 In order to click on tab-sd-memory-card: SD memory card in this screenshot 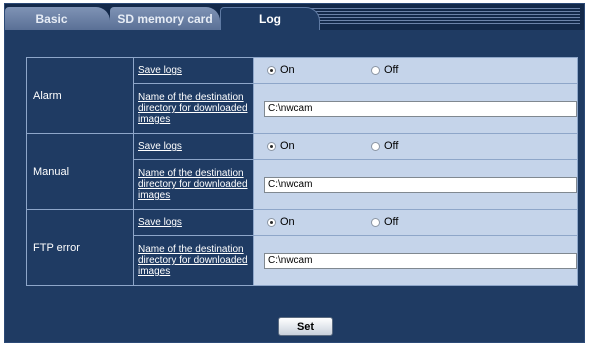, I will do `click(165, 18)`.